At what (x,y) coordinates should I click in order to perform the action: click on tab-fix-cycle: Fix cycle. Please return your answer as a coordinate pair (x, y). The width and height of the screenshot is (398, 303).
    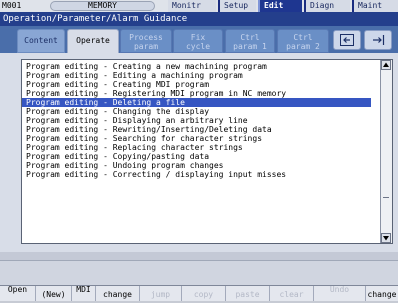
    Looking at the image, I should click on (198, 41).